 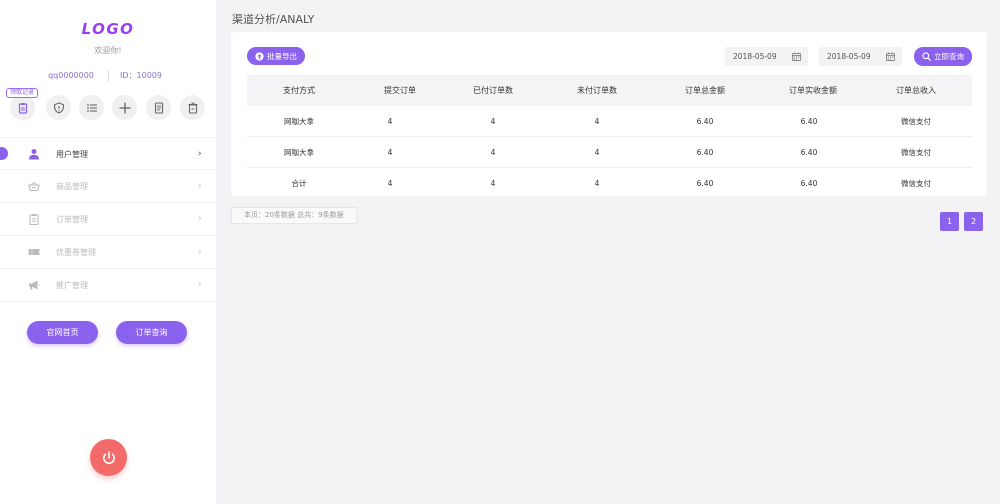 What do you see at coordinates (299, 90) in the screenshot?
I see `col-header: 支付方式` at bounding box center [299, 90].